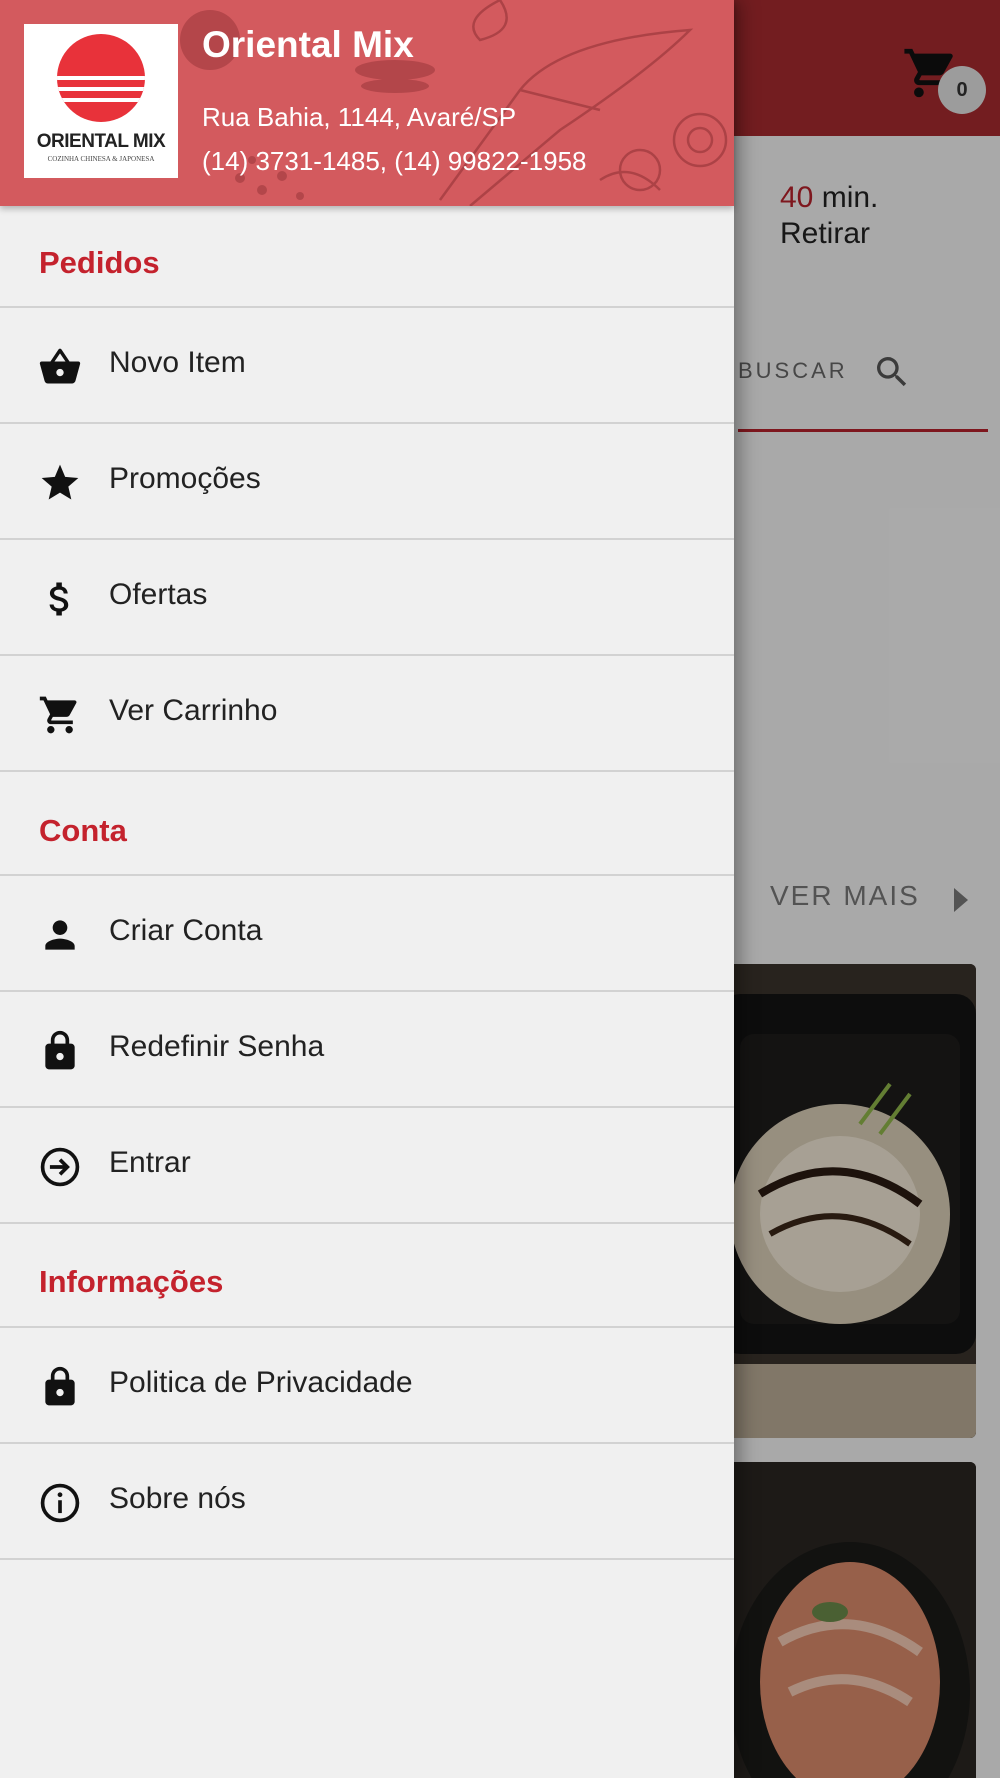  Describe the element at coordinates (193, 710) in the screenshot. I see `menu-item-label: Ver Carrinho` at that location.